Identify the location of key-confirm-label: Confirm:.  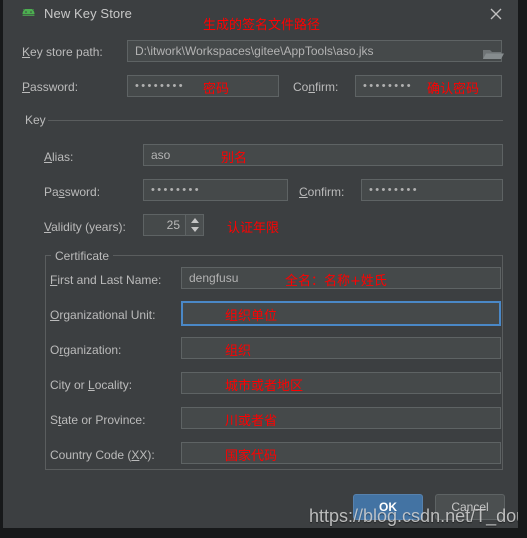
(322, 192).